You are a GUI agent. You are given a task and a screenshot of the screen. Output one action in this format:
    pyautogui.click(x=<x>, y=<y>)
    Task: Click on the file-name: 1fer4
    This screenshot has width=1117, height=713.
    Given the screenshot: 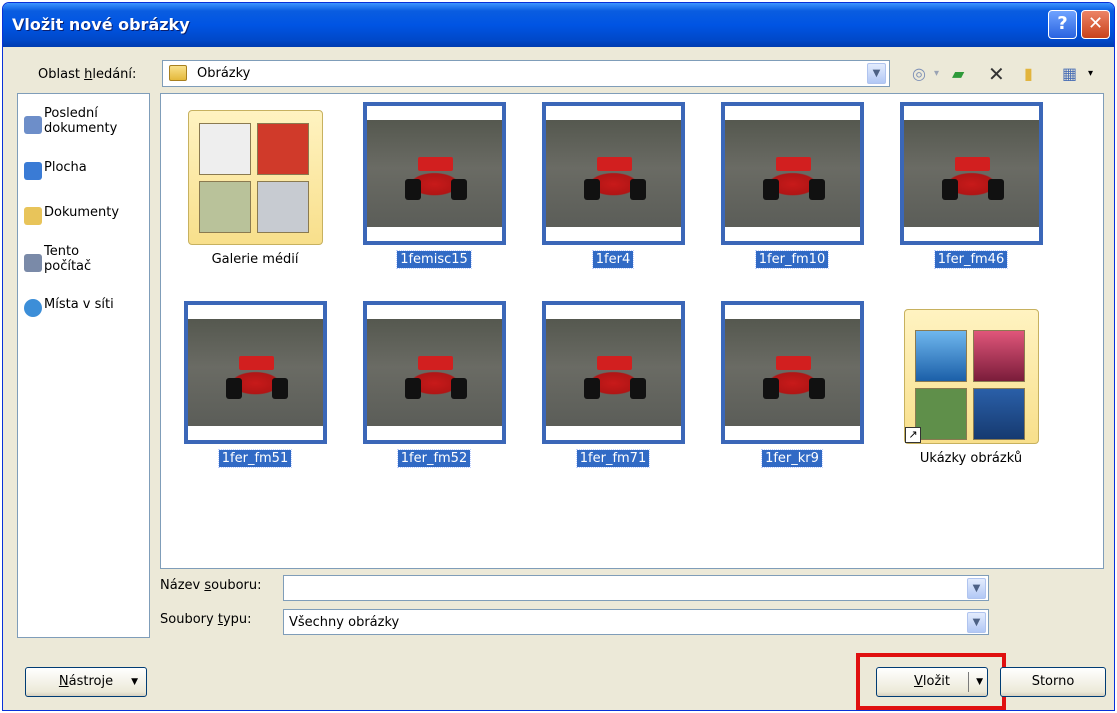 What is the action you would take?
    pyautogui.click(x=613, y=259)
    